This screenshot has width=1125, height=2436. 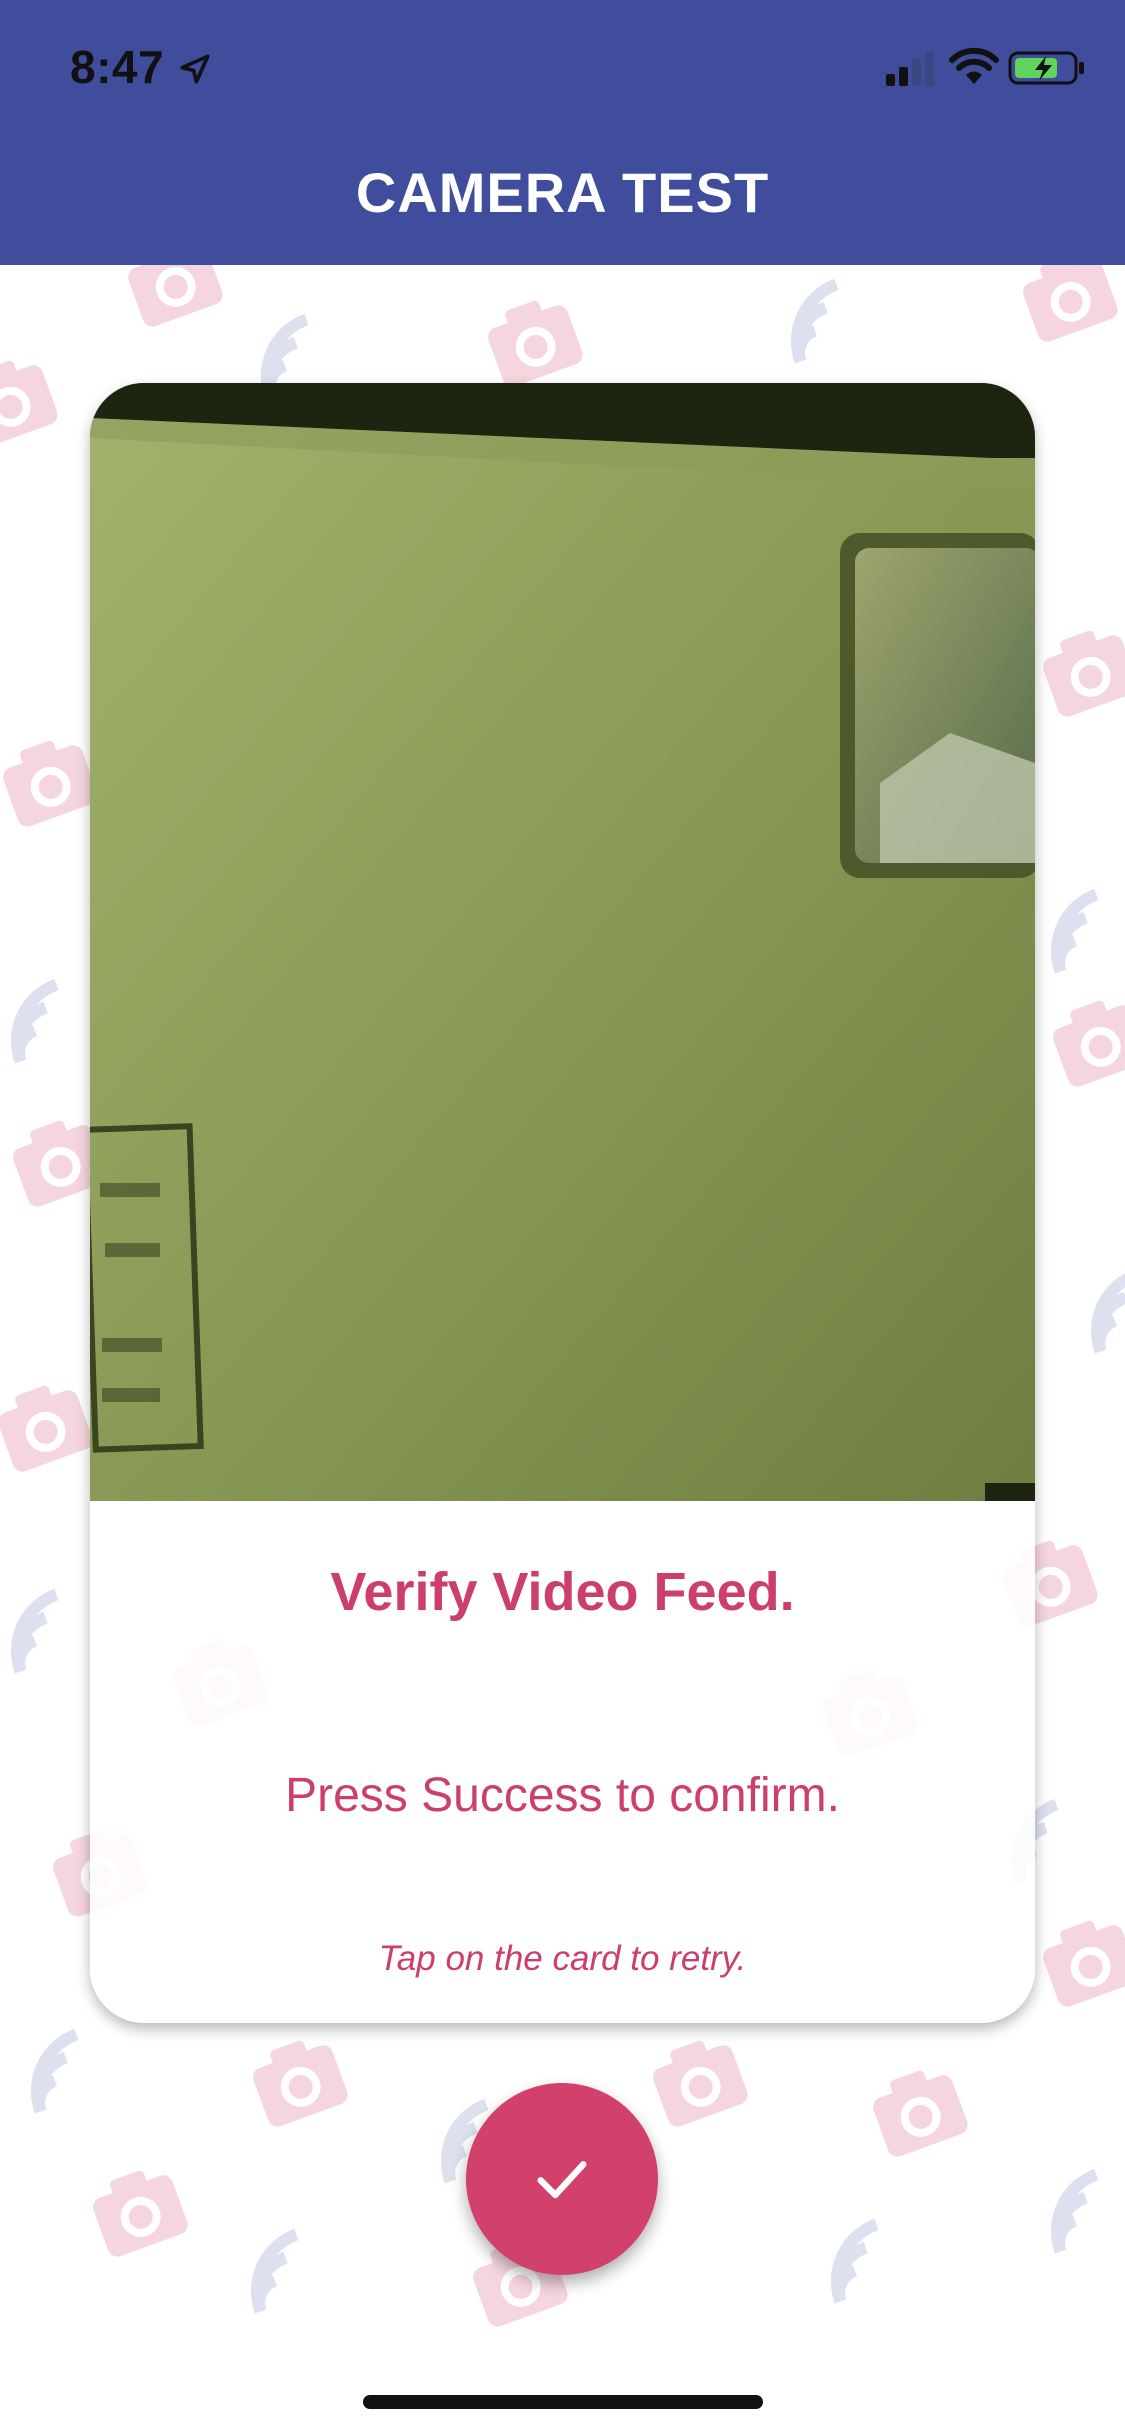 What do you see at coordinates (195, 69) in the screenshot?
I see `location-arrow-icon` at bounding box center [195, 69].